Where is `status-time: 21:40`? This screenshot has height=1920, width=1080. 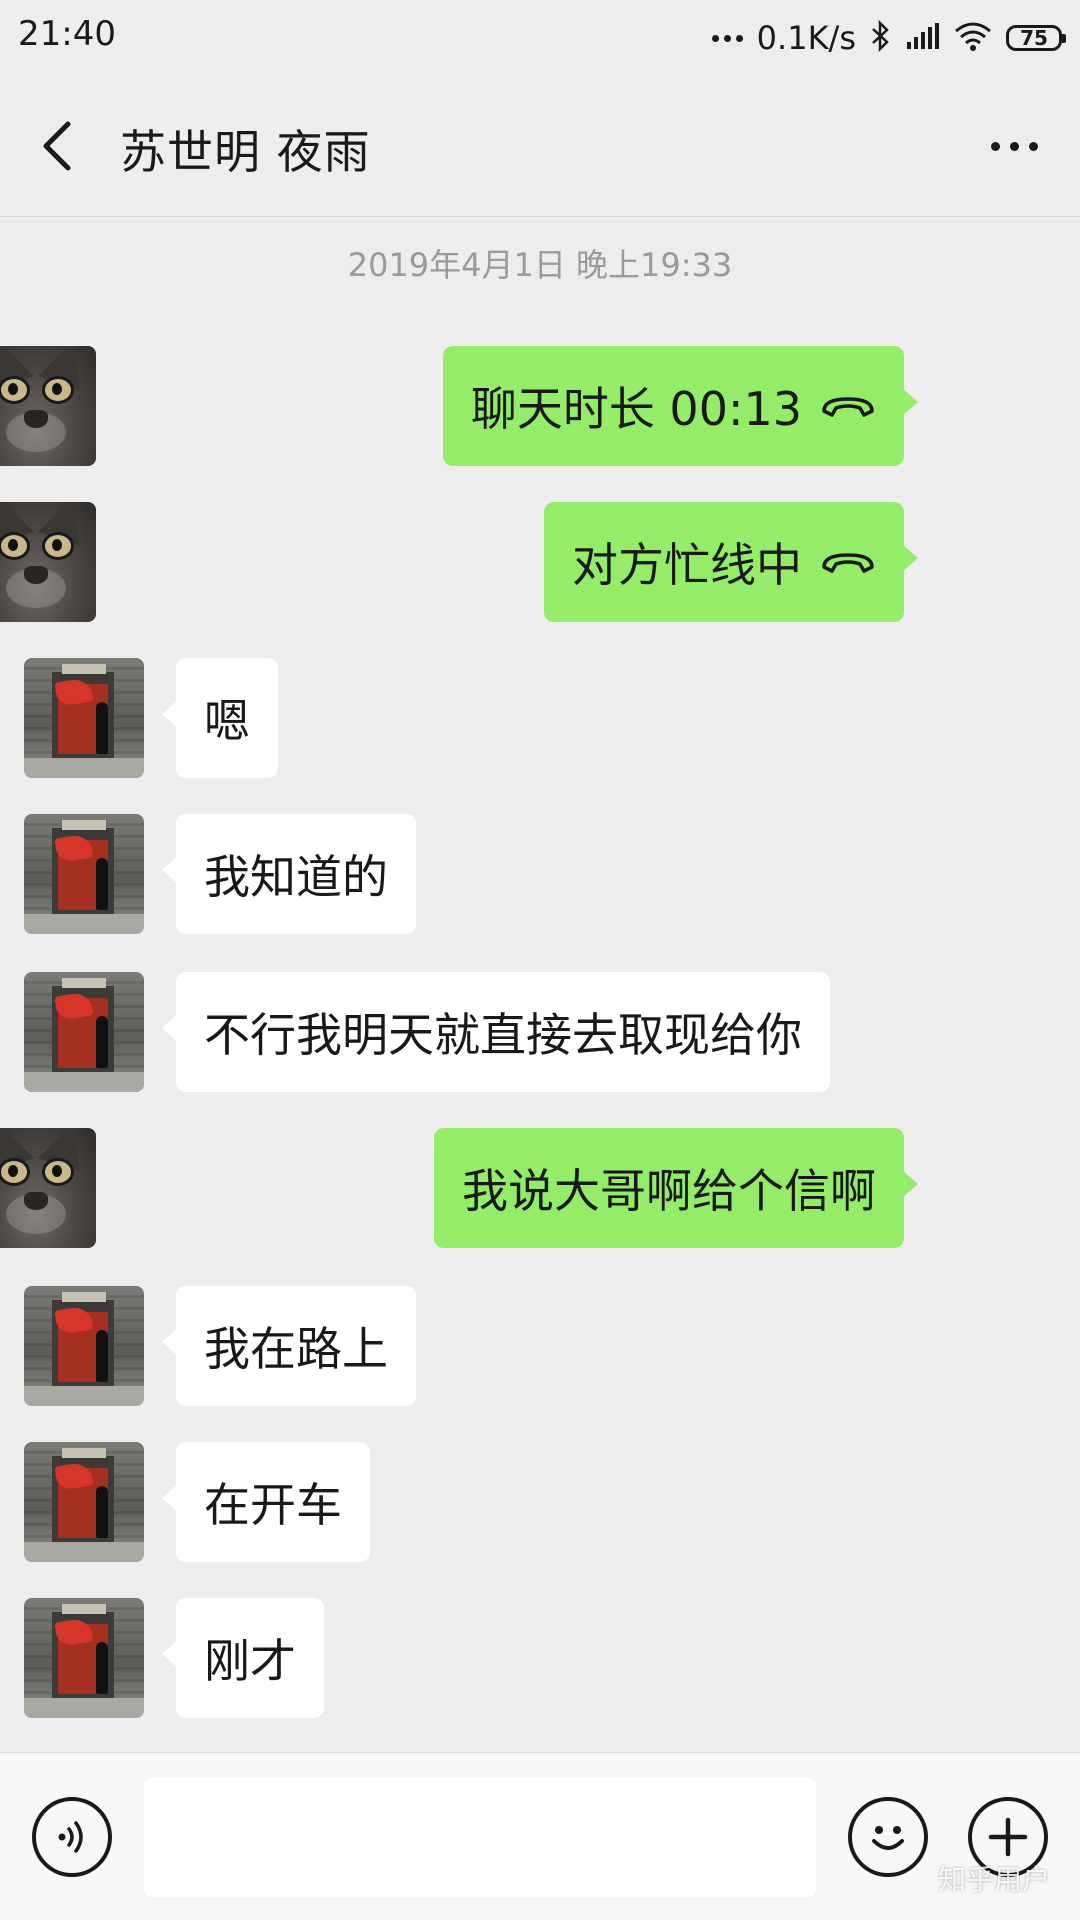 status-time: 21:40 is located at coordinates (67, 34).